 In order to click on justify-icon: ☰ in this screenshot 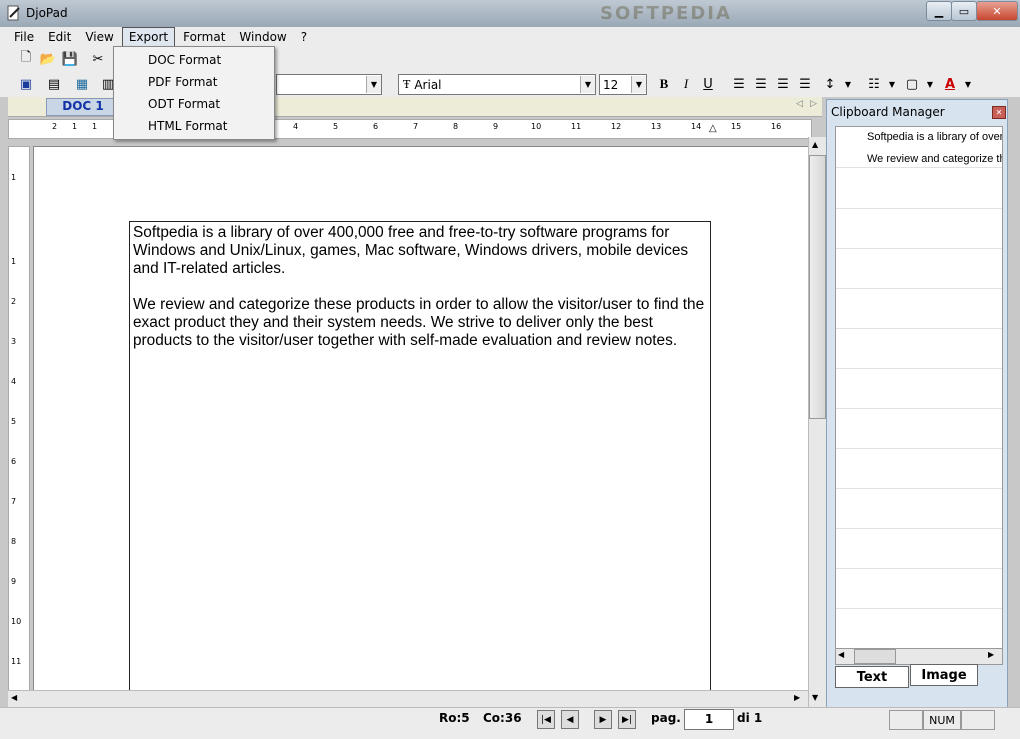, I will do `click(805, 84)`.